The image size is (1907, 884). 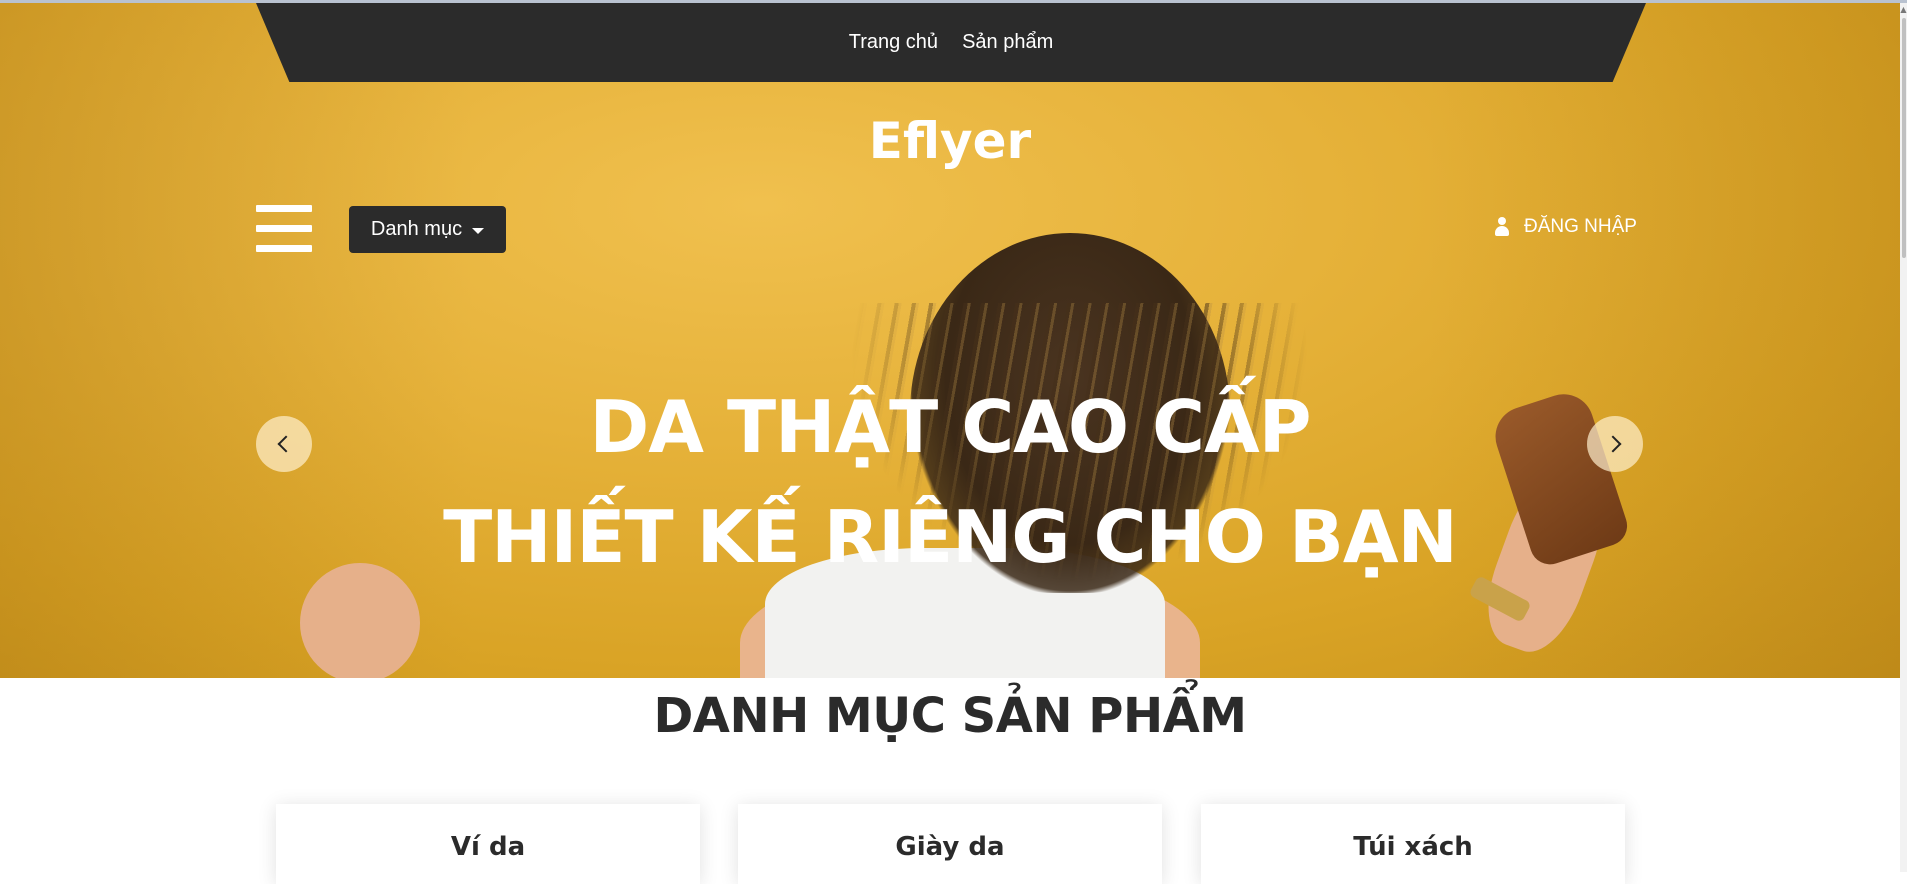 I want to click on hamburger-icon, so click(x=284, y=229).